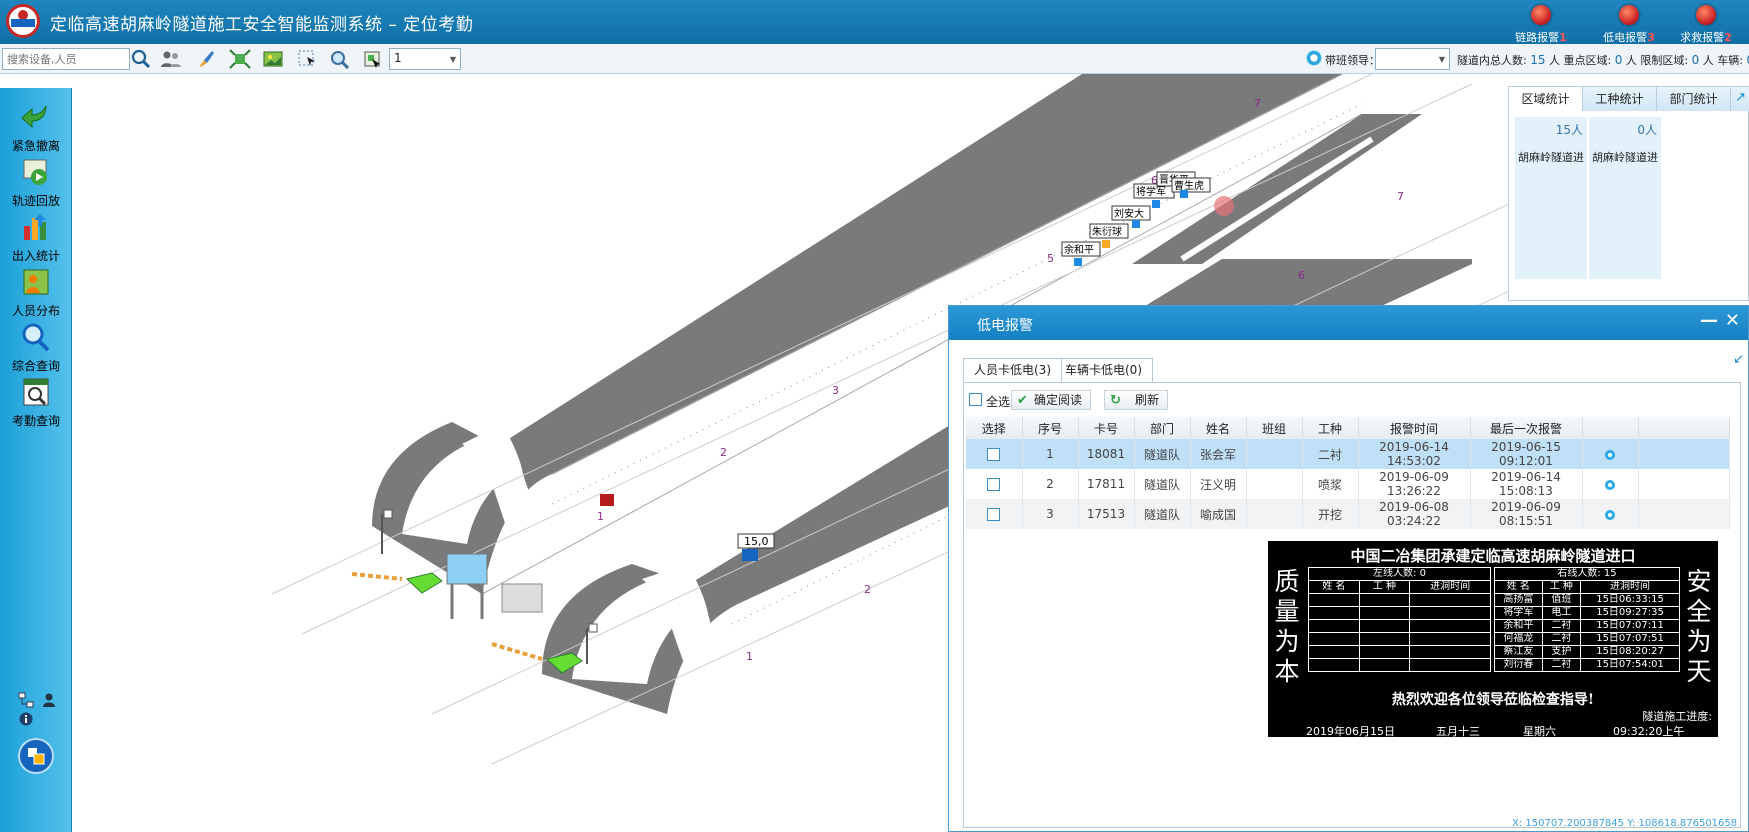  I want to click on column-header: 卡号, so click(1106, 428).